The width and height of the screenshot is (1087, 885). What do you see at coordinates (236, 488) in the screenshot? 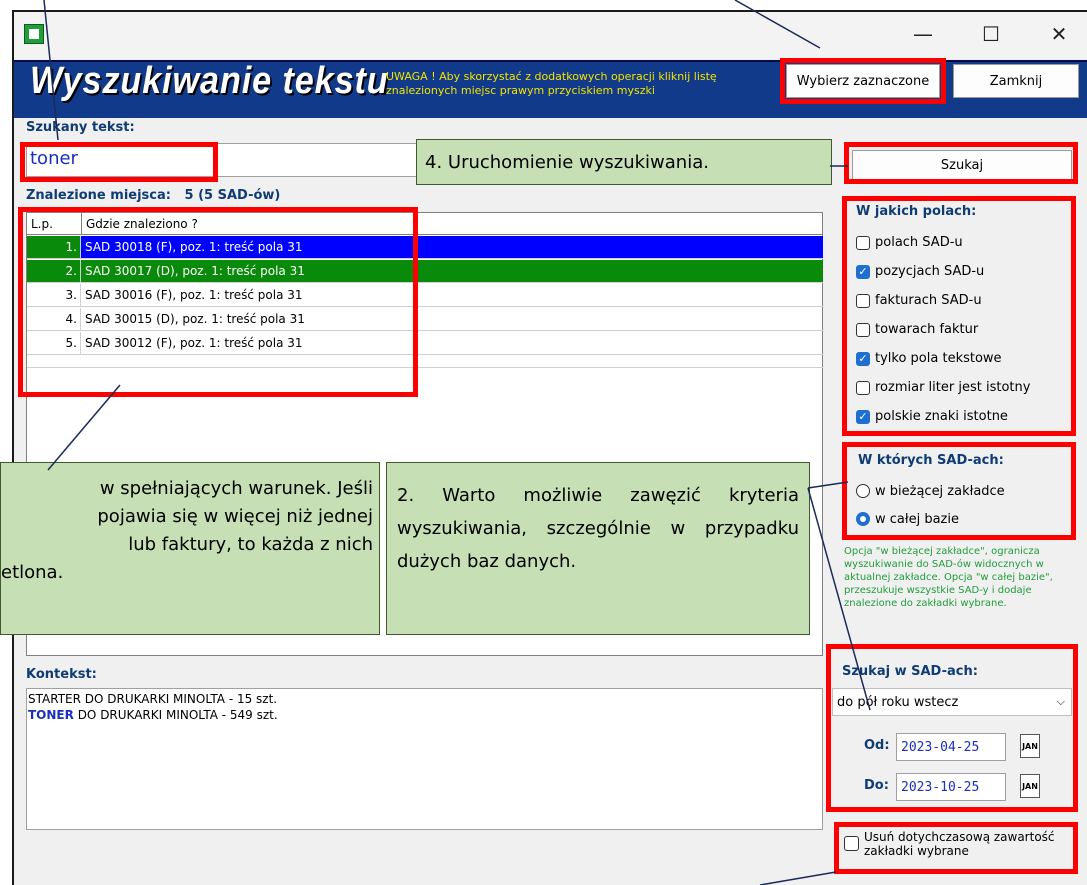
I see `callout-line: w spełniających warunek. Jeśli` at bounding box center [236, 488].